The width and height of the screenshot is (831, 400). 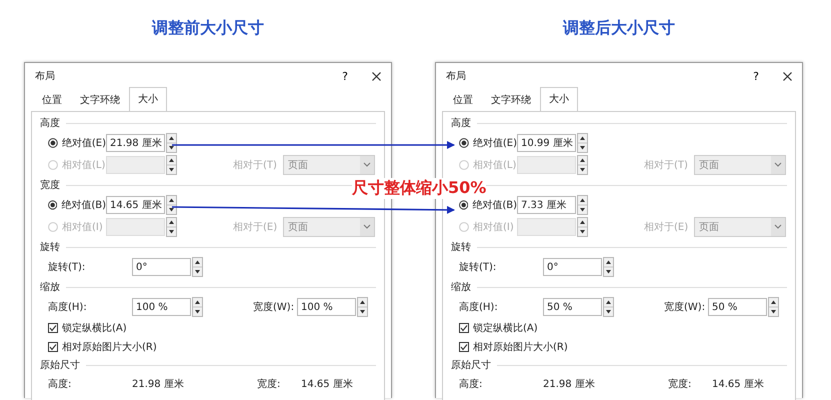 I want to click on annotation-text: 尺寸整体缩小50%, so click(x=419, y=188).